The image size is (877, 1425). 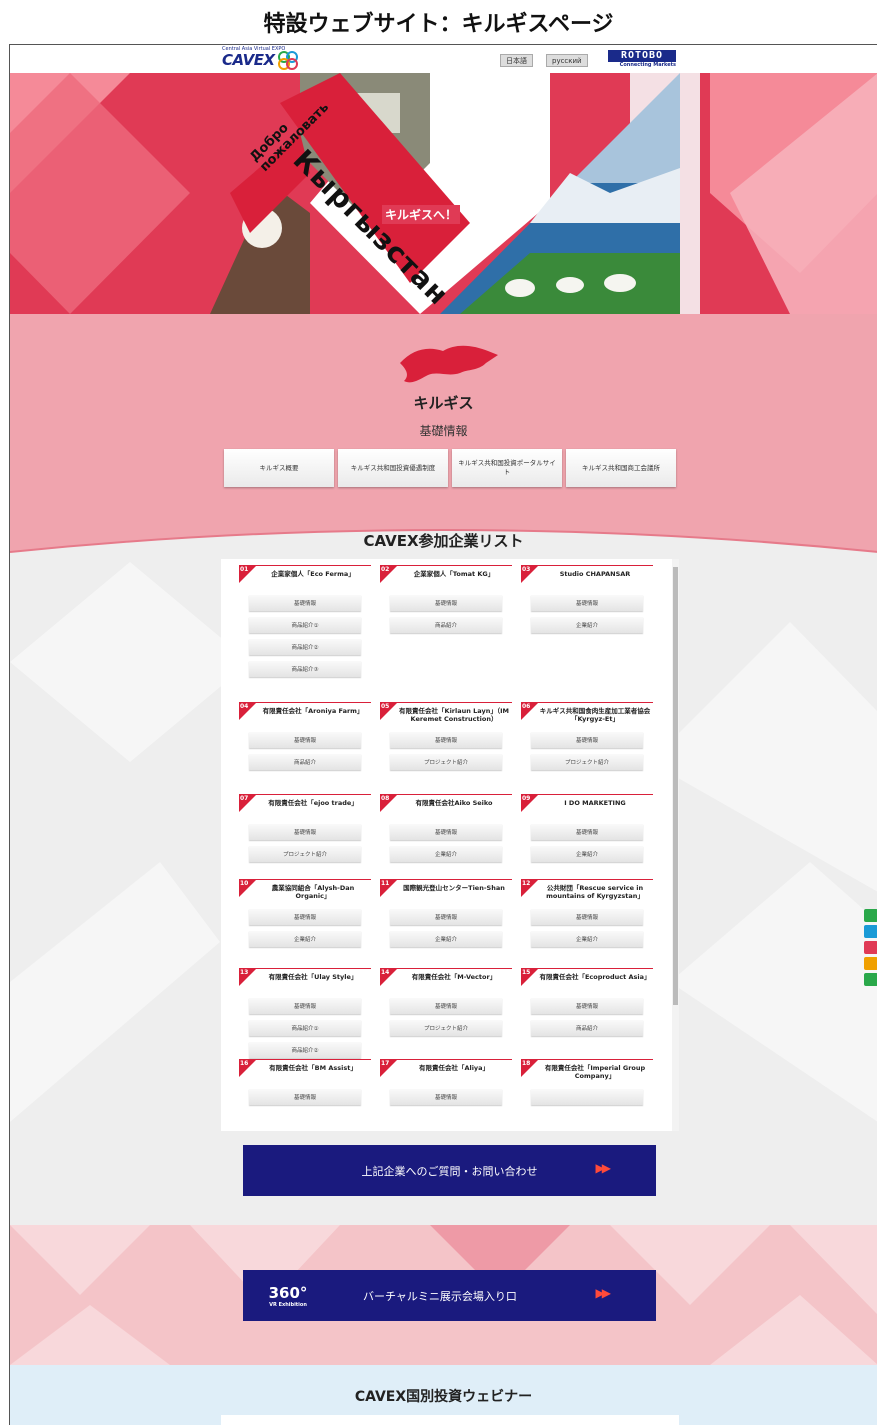 I want to click on company-card: 02 企業家個人「Tomat KG」基礎情報商品紹介, so click(x=446, y=599).